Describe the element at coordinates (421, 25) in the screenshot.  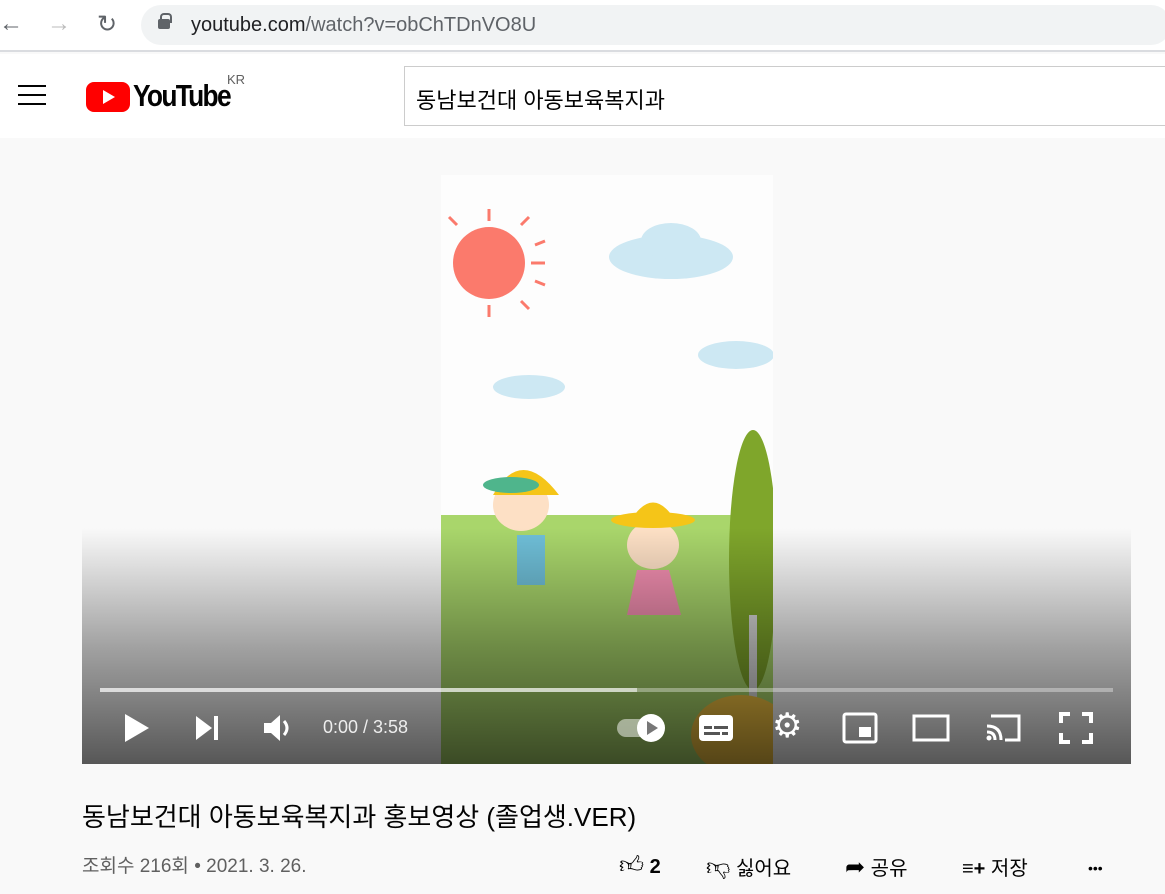
I see `url-path: /watch?v=obChTDnVO8U` at that location.